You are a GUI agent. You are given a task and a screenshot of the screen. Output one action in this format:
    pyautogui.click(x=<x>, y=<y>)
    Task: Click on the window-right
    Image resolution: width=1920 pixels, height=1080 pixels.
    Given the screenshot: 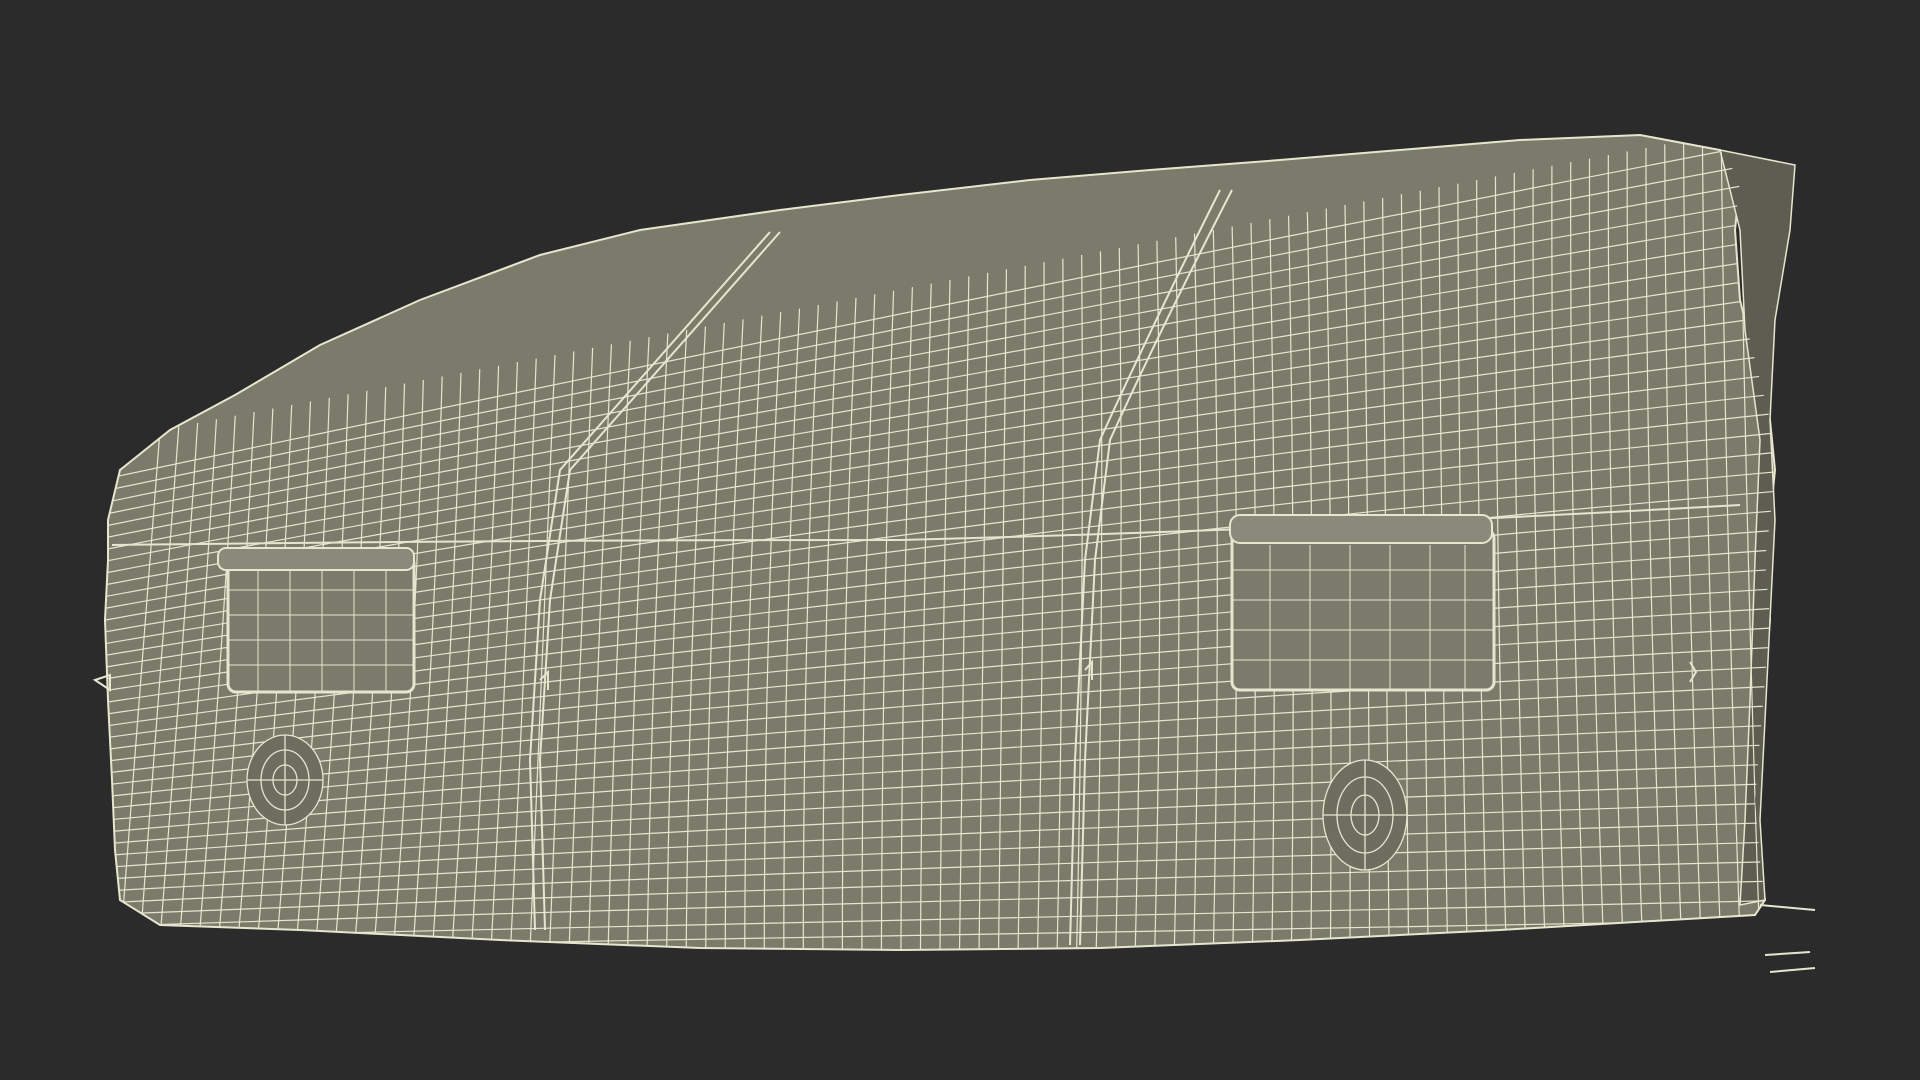 What is the action you would take?
    pyautogui.click(x=1362, y=603)
    